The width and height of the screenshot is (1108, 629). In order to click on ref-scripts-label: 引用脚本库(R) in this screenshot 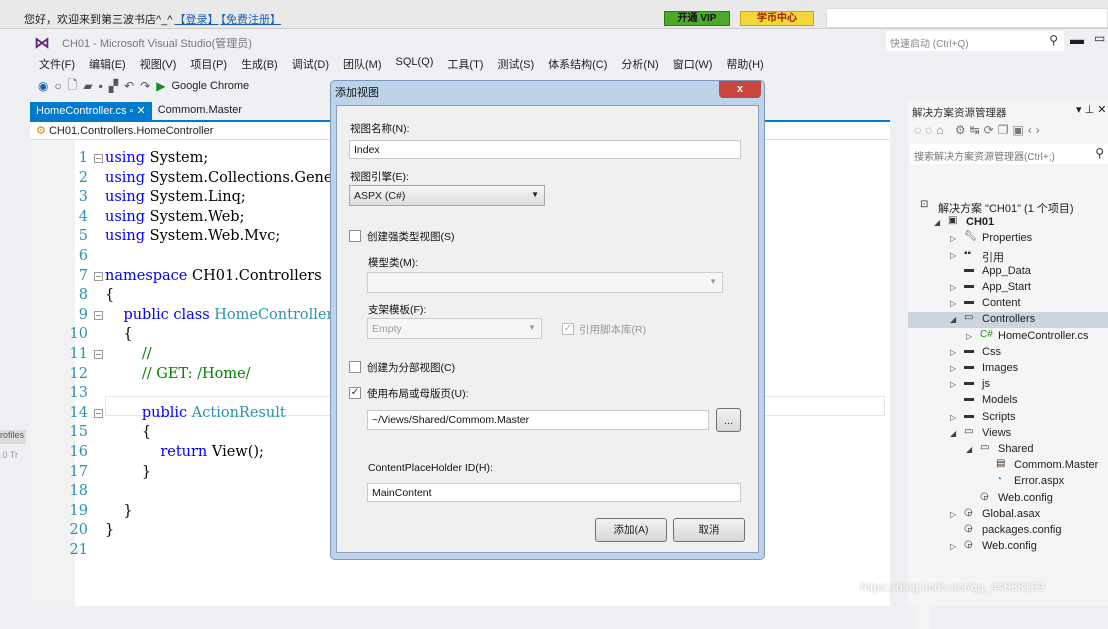, I will do `click(613, 330)`.